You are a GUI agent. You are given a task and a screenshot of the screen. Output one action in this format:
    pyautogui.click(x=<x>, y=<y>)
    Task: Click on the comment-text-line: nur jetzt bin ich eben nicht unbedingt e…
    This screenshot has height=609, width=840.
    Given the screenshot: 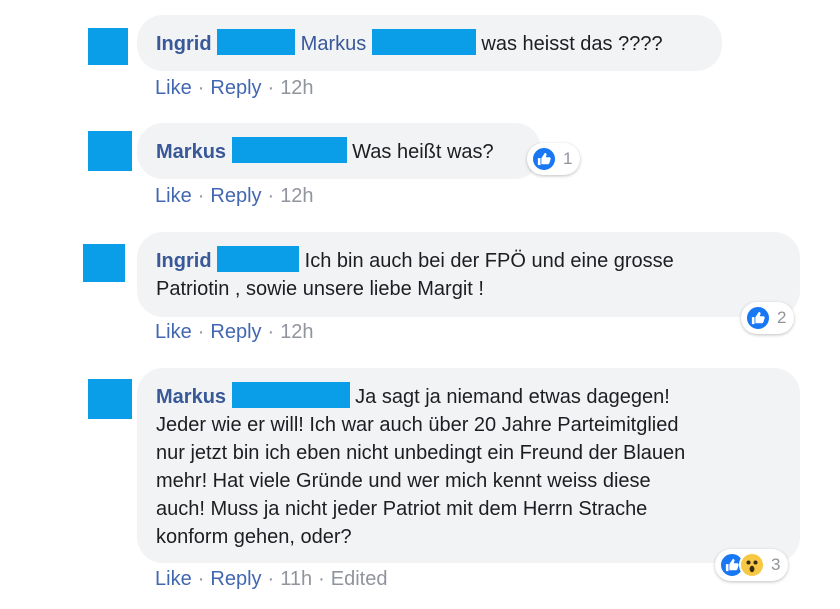 What is the action you would take?
    pyautogui.click(x=421, y=453)
    